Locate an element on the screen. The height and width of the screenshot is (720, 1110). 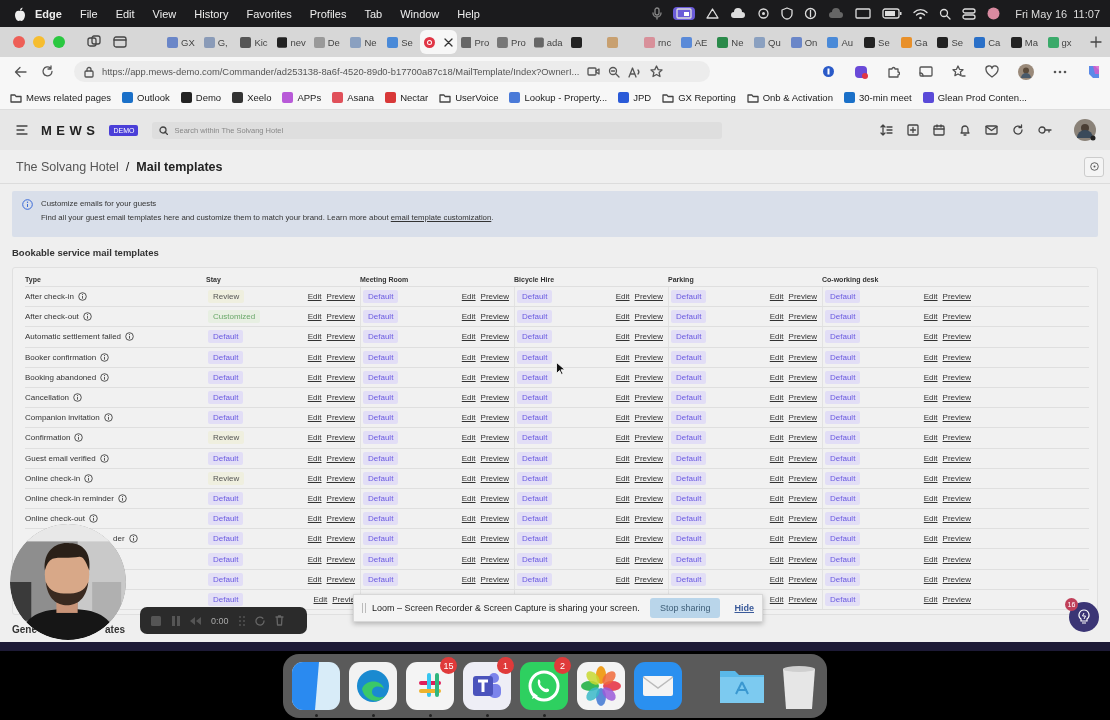
browser-tab: On is located at coordinates (805, 42).